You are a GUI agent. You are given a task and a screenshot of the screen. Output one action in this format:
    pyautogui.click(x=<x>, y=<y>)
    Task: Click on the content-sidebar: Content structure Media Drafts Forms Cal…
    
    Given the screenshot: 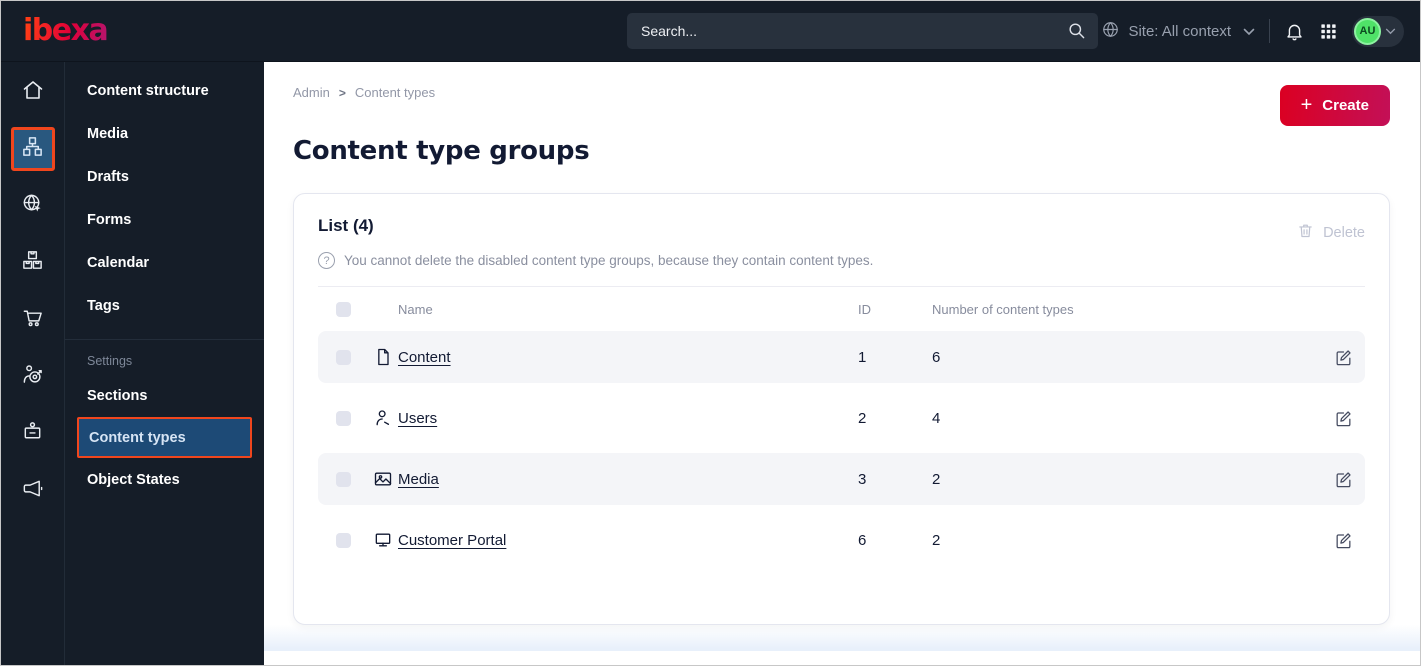 What is the action you would take?
    pyautogui.click(x=164, y=363)
    